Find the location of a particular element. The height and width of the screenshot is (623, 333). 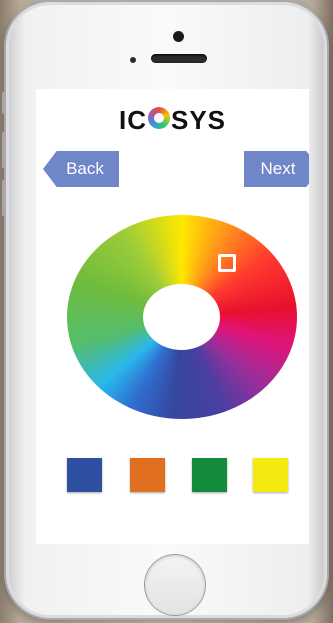

back-button: Back is located at coordinates (81, 169).